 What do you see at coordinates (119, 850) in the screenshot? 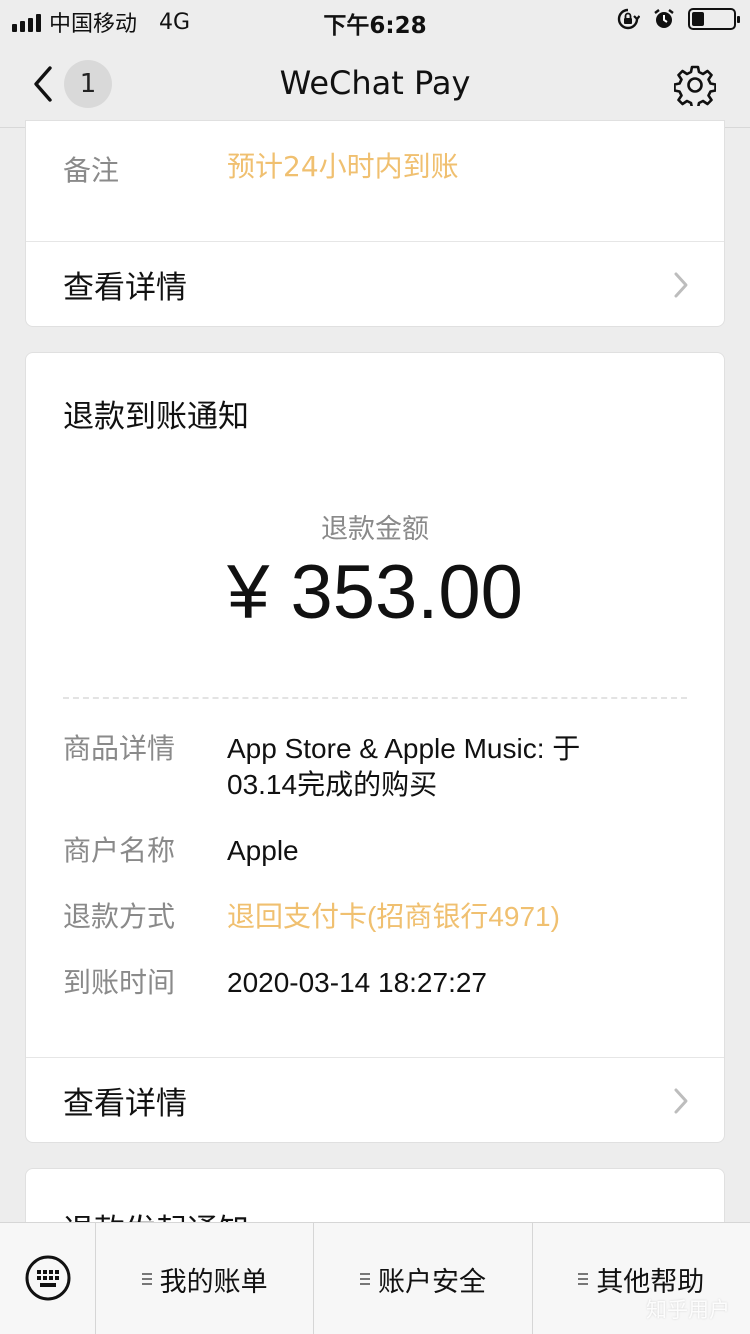
I see `info-label: 商户名称` at bounding box center [119, 850].